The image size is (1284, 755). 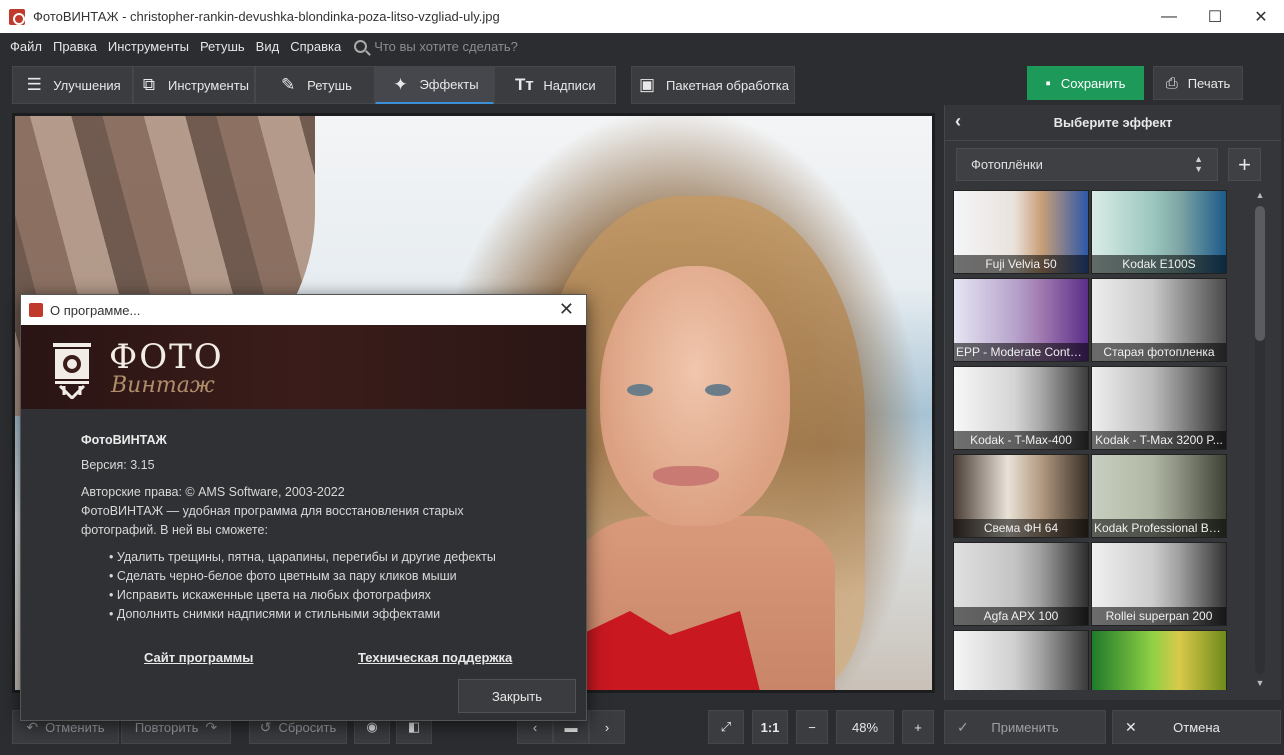 I want to click on product-name: ФотоВИНТАЖ, so click(x=124, y=440).